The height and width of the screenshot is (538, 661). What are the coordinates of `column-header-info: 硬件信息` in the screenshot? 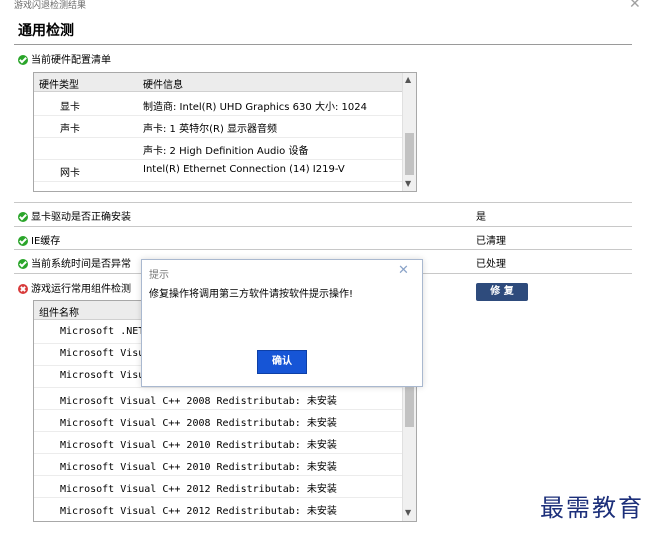 It's located at (163, 85).